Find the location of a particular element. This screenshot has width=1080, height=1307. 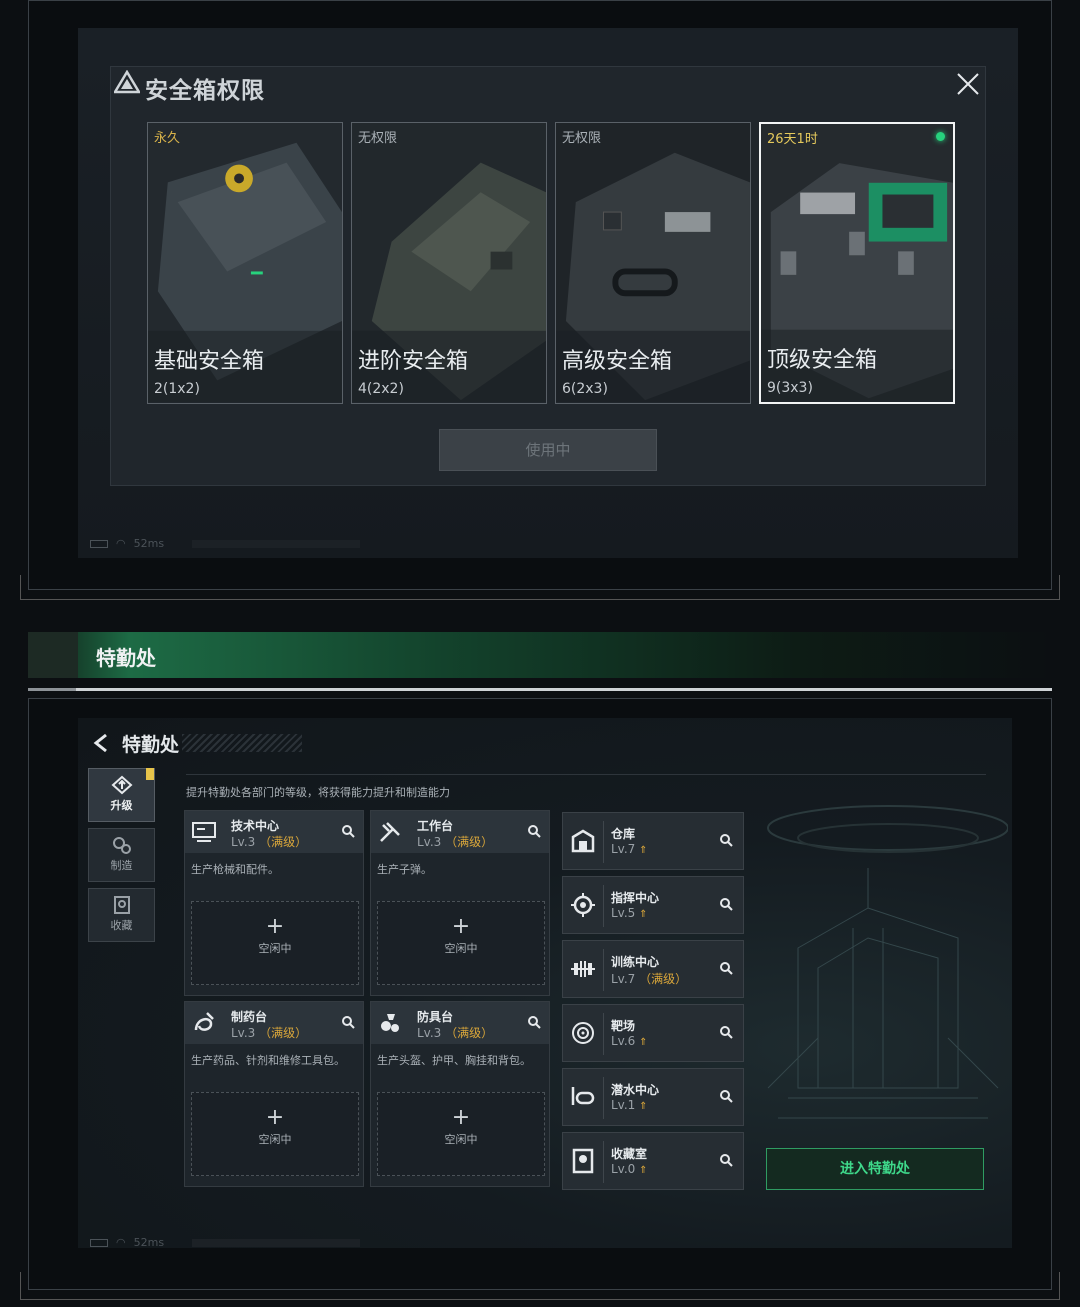

collection-icon is located at coordinates (121, 905).